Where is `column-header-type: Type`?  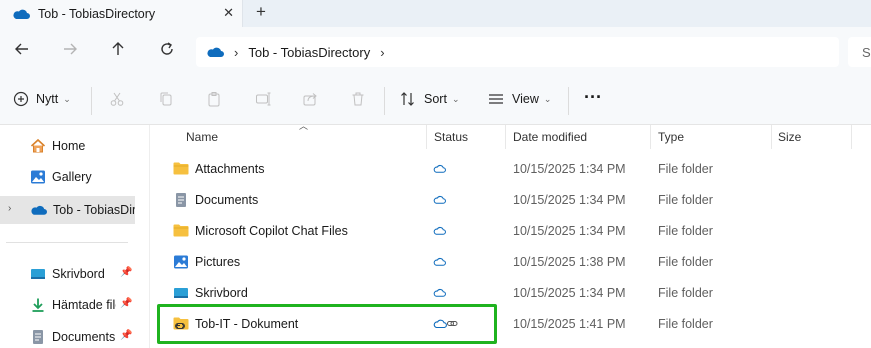
column-header-type: Type is located at coordinates (671, 137).